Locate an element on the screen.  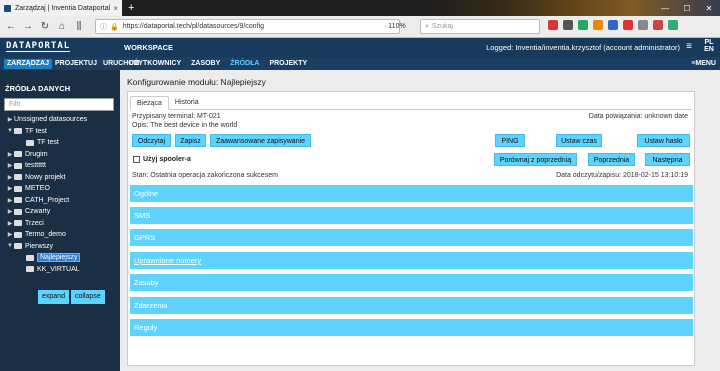
compare-previous-button: Porównaj z poprzednią is located at coordinates (535, 159).